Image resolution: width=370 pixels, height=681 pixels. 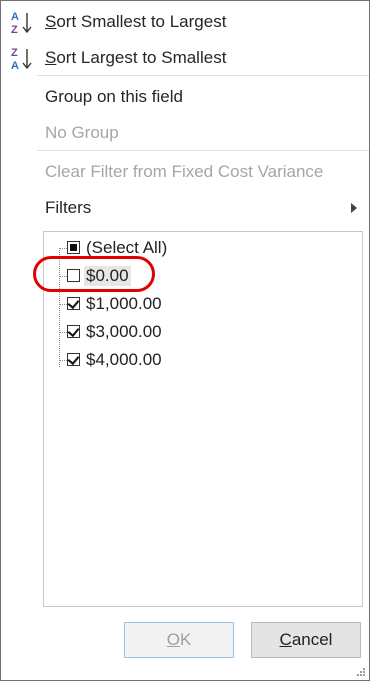 I want to click on sort-descending-menu-item: Z A Sort Largest to Smallest, so click(x=185, y=58).